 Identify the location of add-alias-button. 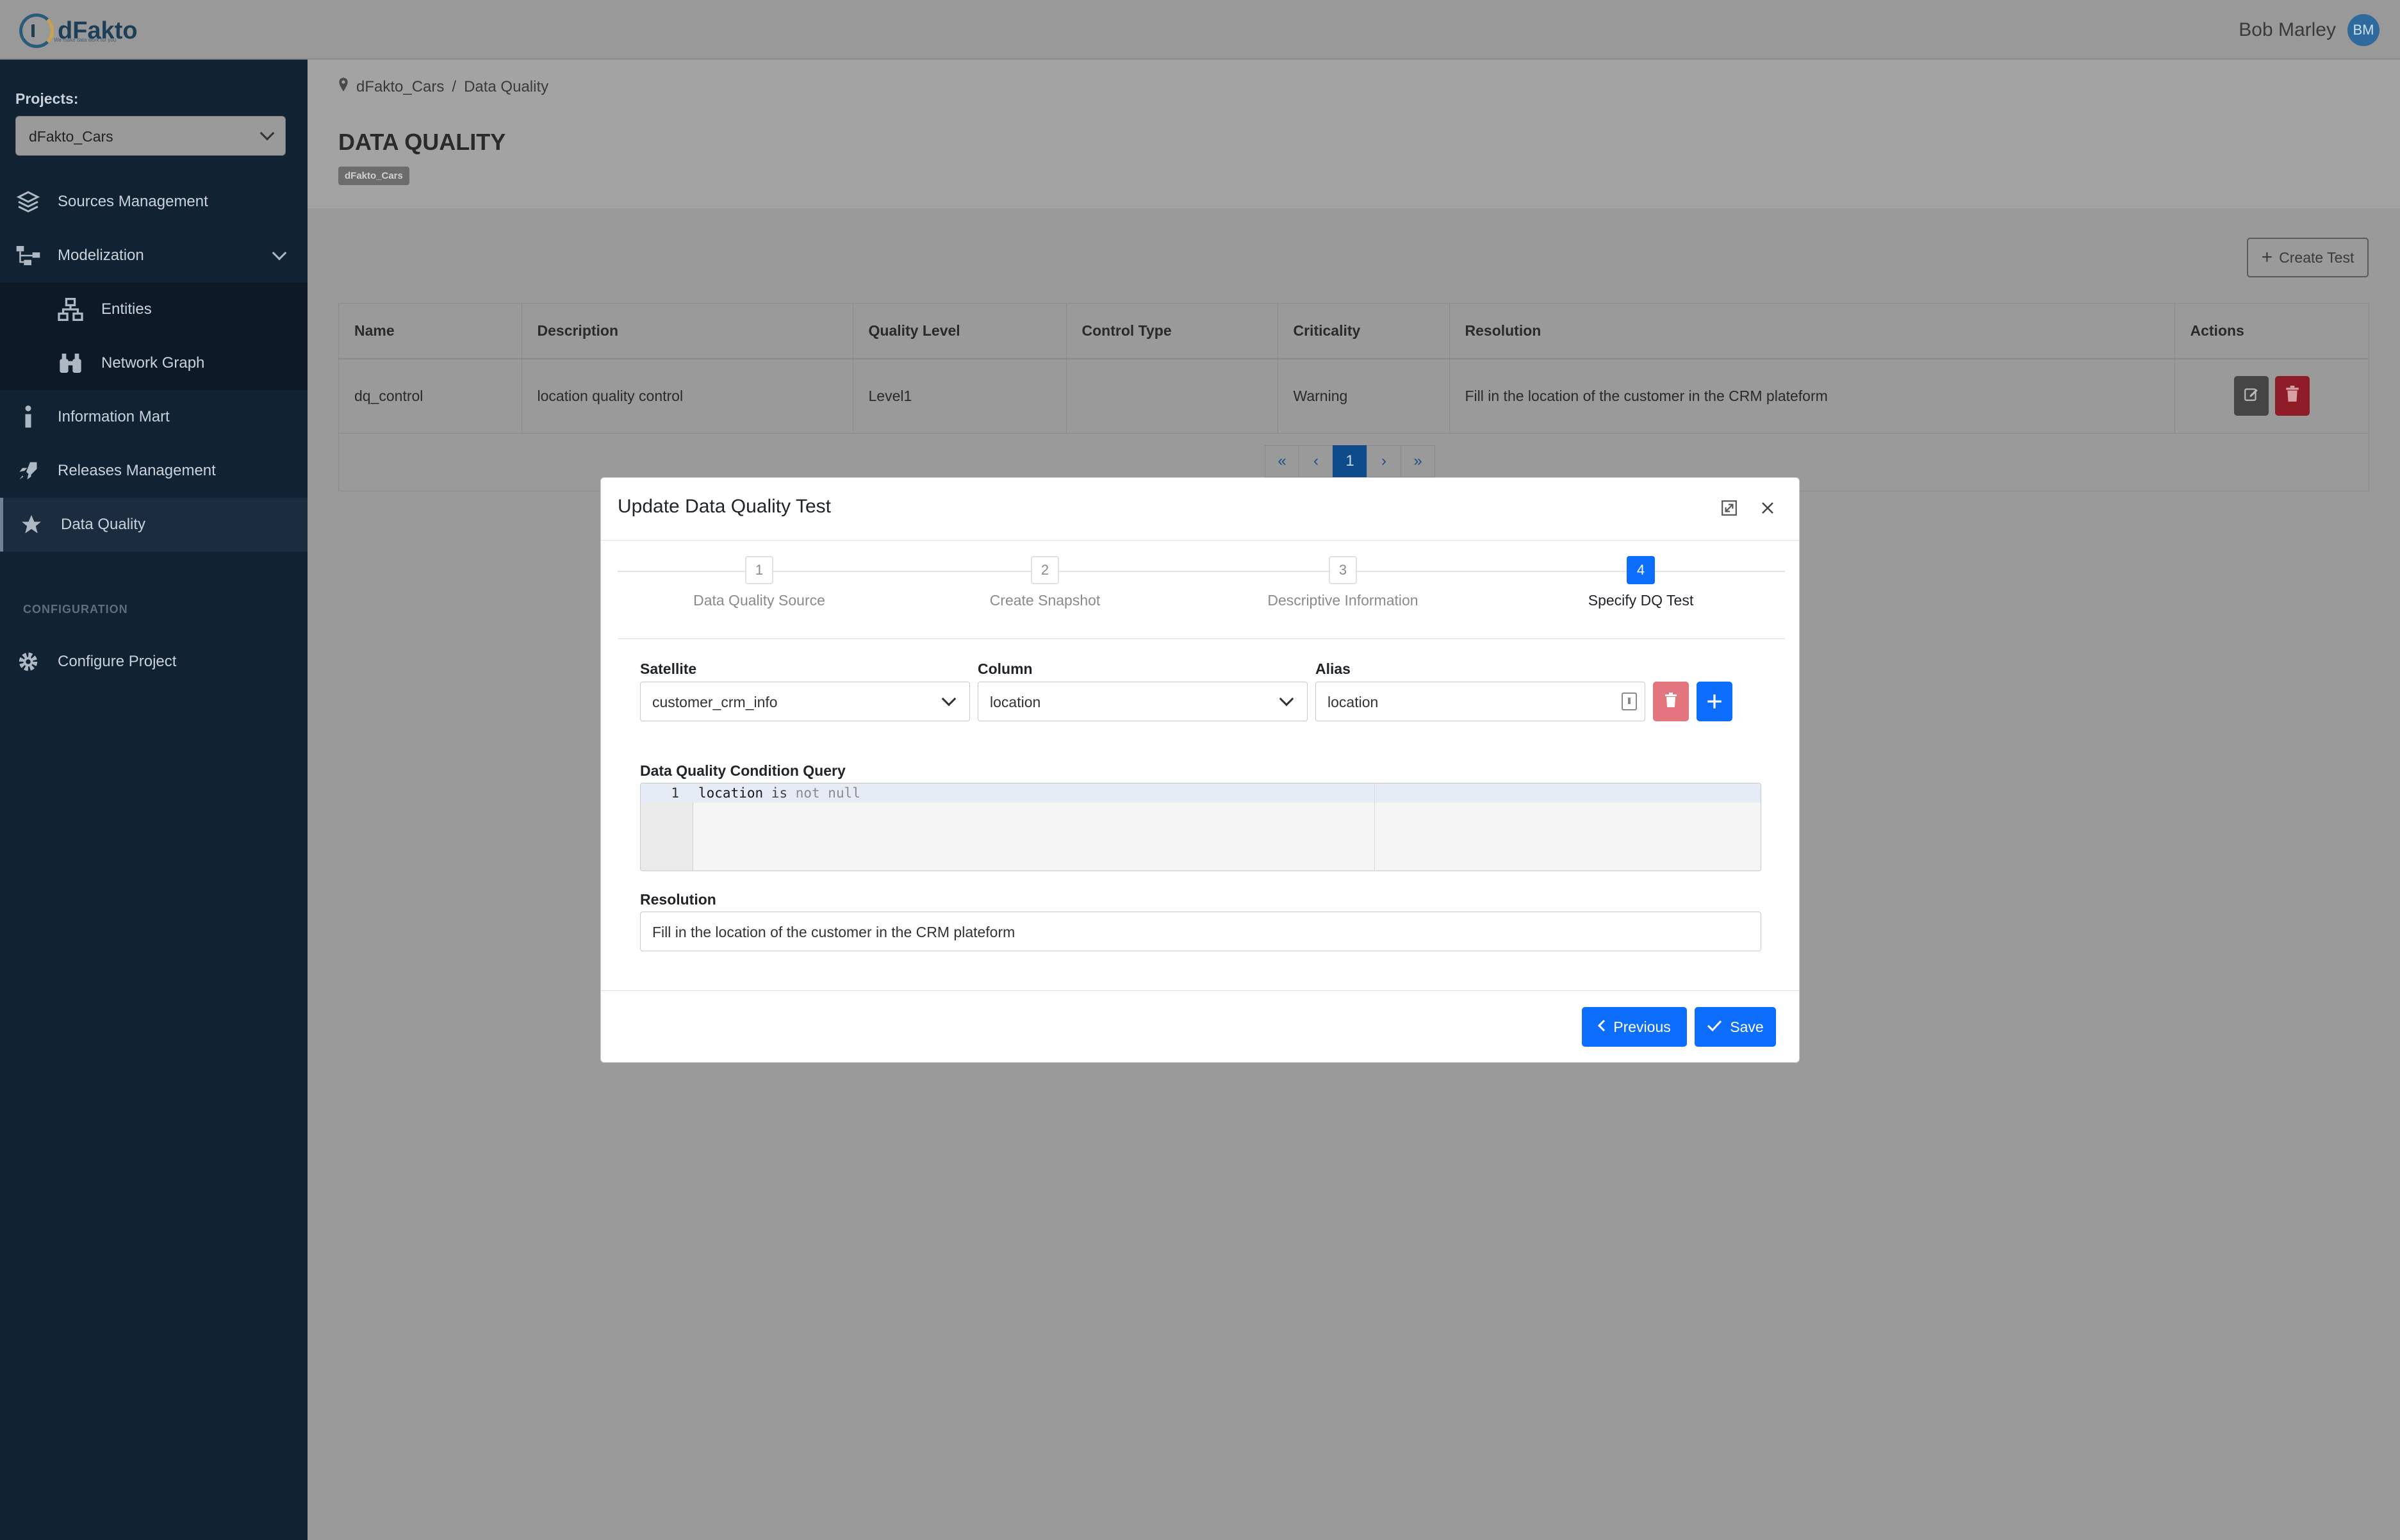
(1714, 701).